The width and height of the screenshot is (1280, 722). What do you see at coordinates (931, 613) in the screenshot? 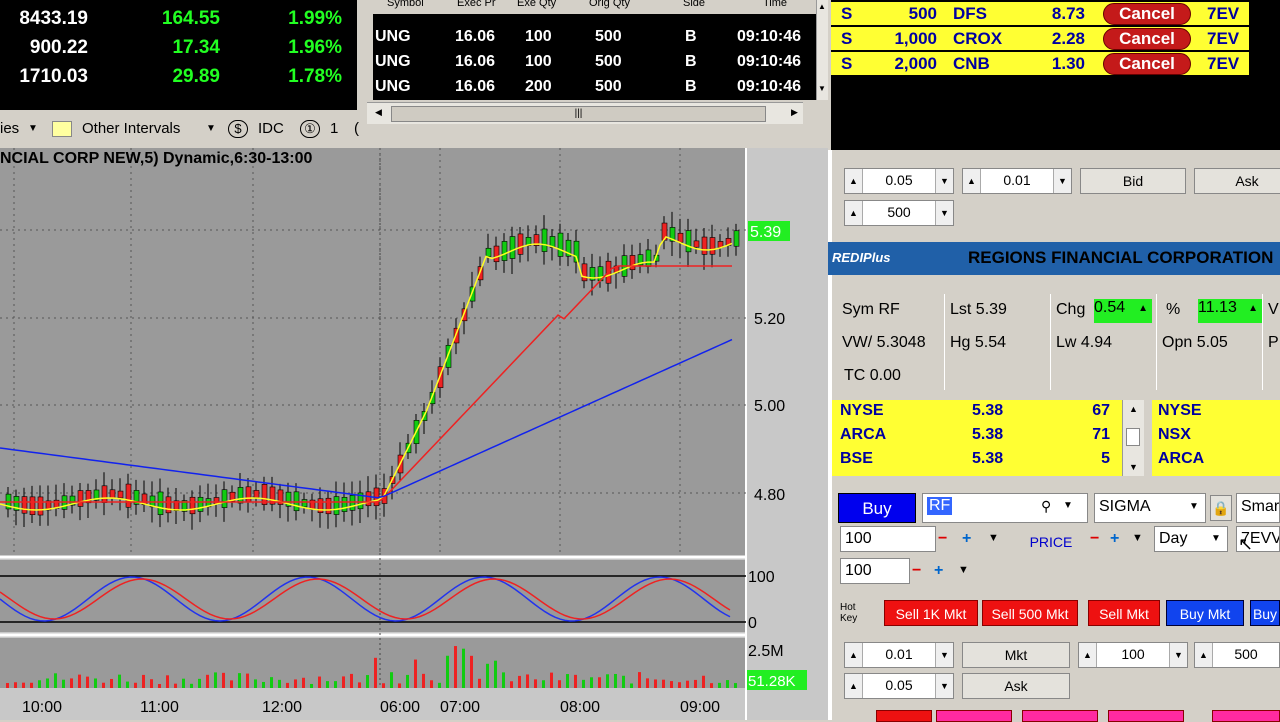
I see `sell-1k-mkt-button: Sell 1K Mkt` at bounding box center [931, 613].